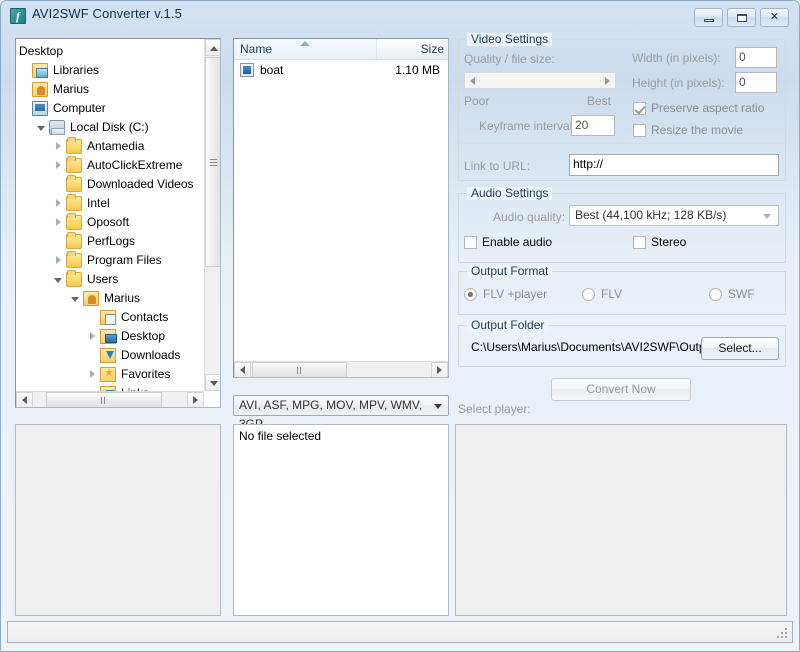 Image resolution: width=800 pixels, height=652 pixels. What do you see at coordinates (477, 101) in the screenshot?
I see `quality-min-label: Poor` at bounding box center [477, 101].